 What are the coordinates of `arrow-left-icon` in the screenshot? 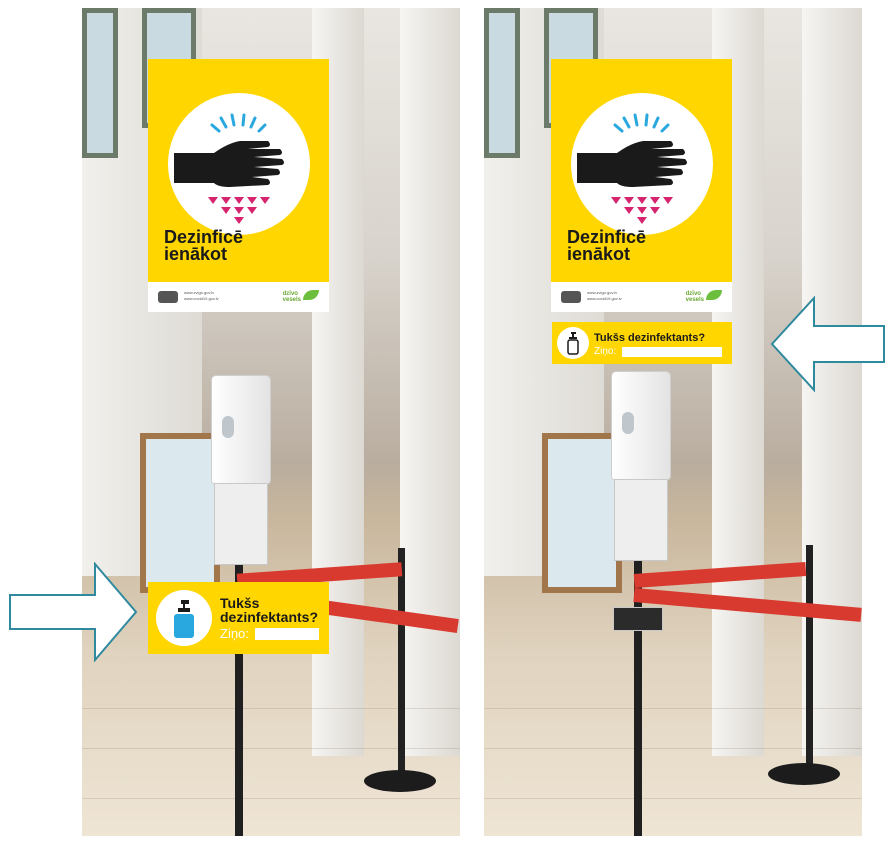 It's located at (827, 344).